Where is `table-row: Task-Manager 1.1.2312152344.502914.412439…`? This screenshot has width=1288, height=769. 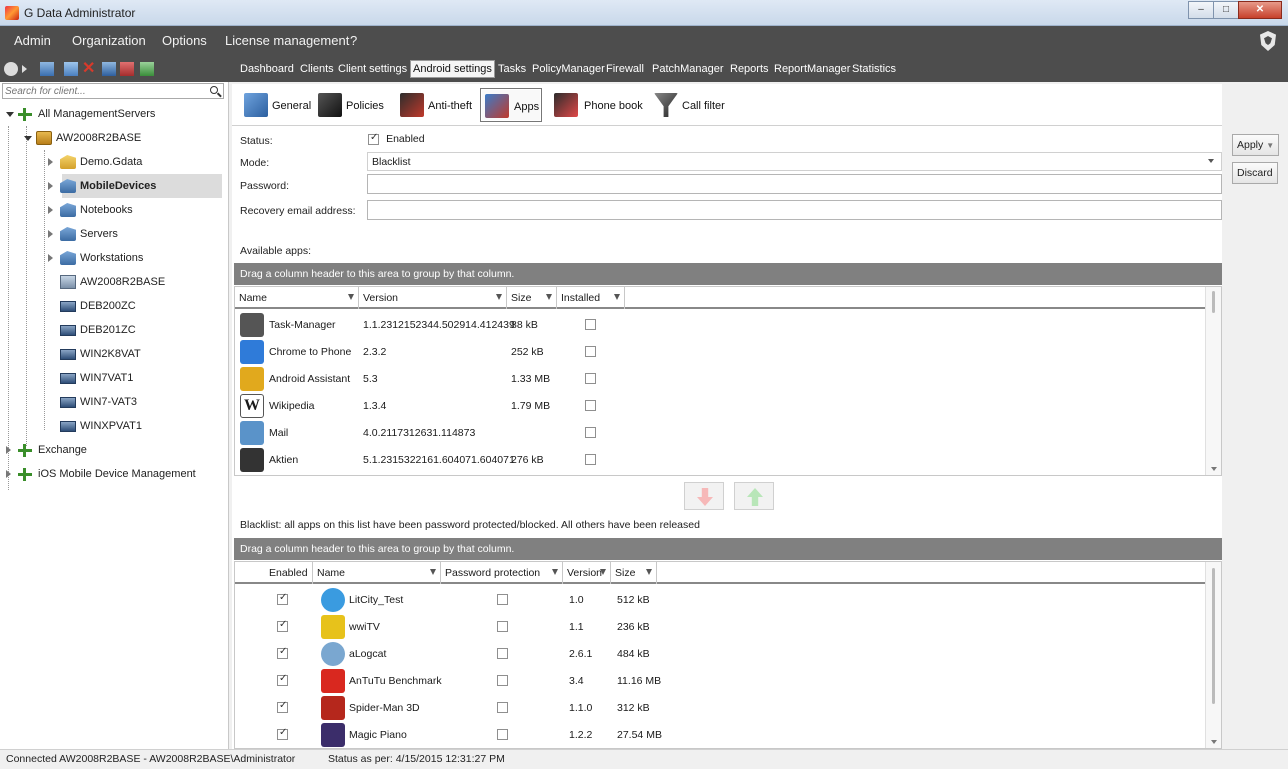
table-row: Task-Manager 1.1.2312152344.502914.412439… is located at coordinates (720, 325).